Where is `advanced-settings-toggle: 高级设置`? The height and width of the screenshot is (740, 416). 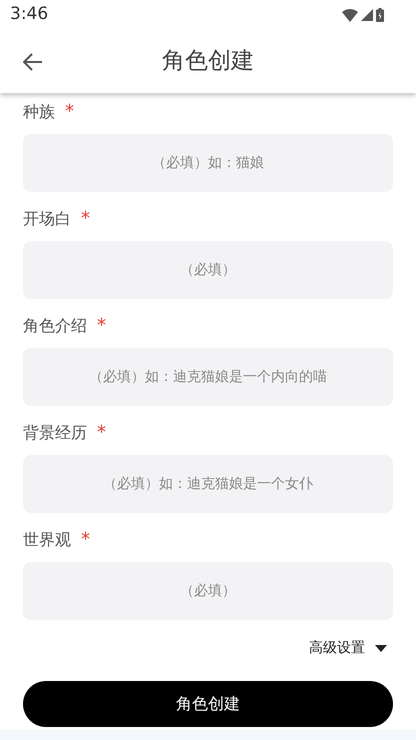 advanced-settings-toggle: 高级设置 is located at coordinates (348, 648).